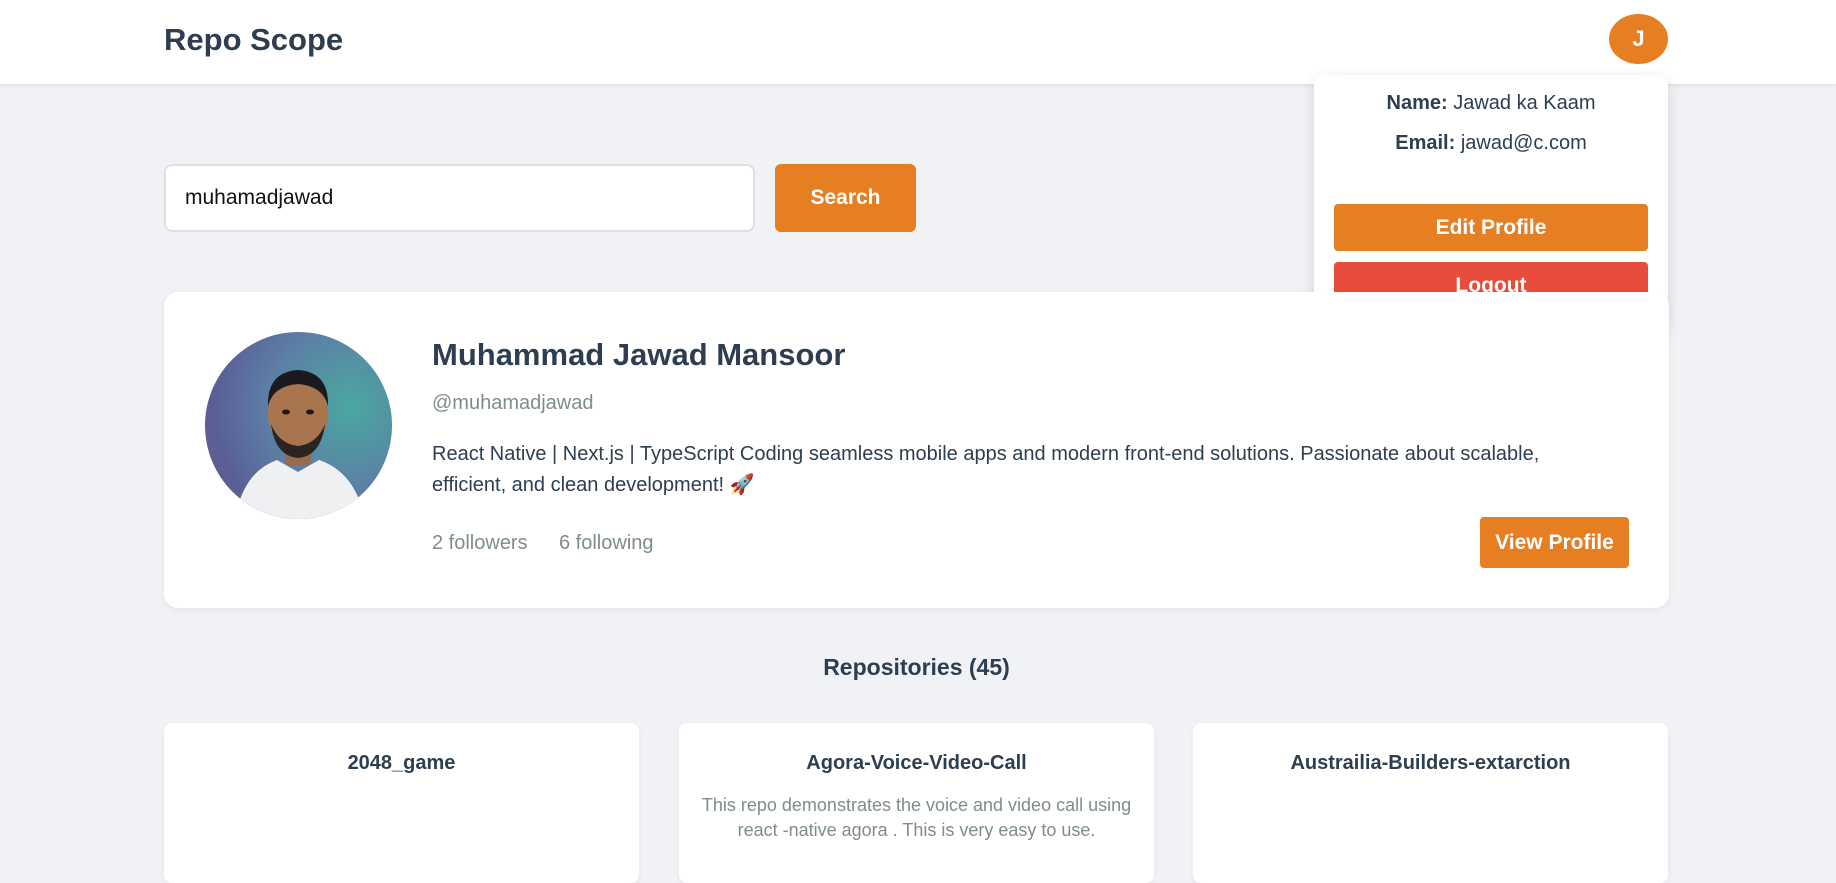 Image resolution: width=1836 pixels, height=883 pixels. I want to click on repo-card: 2048_game, so click(401, 803).